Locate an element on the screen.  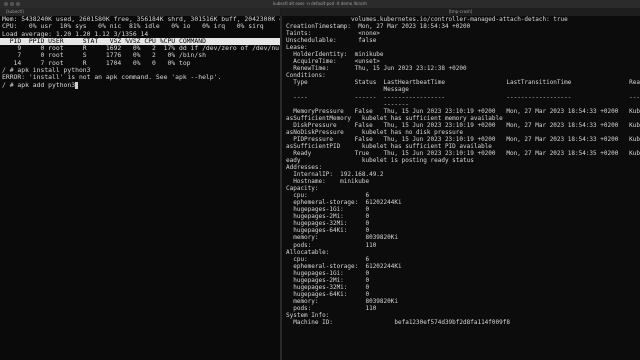
terminal-line: Conditions: is located at coordinates (306, 76).